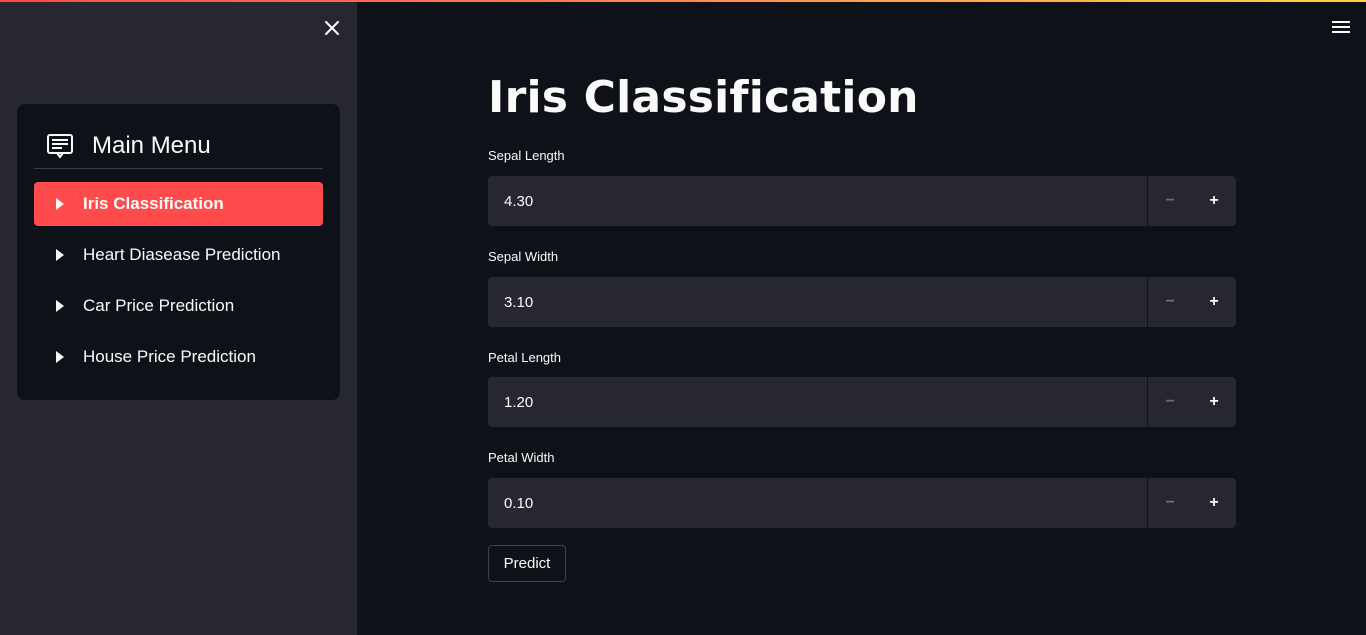 This screenshot has width=1366, height=635. I want to click on main-menu-header: Main Menu, so click(178, 146).